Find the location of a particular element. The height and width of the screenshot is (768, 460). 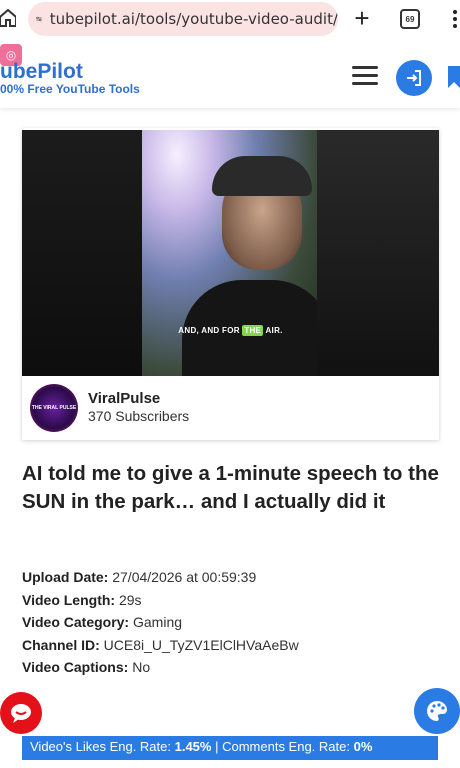

caption-text-before: AND, AND FOR is located at coordinates (210, 330).